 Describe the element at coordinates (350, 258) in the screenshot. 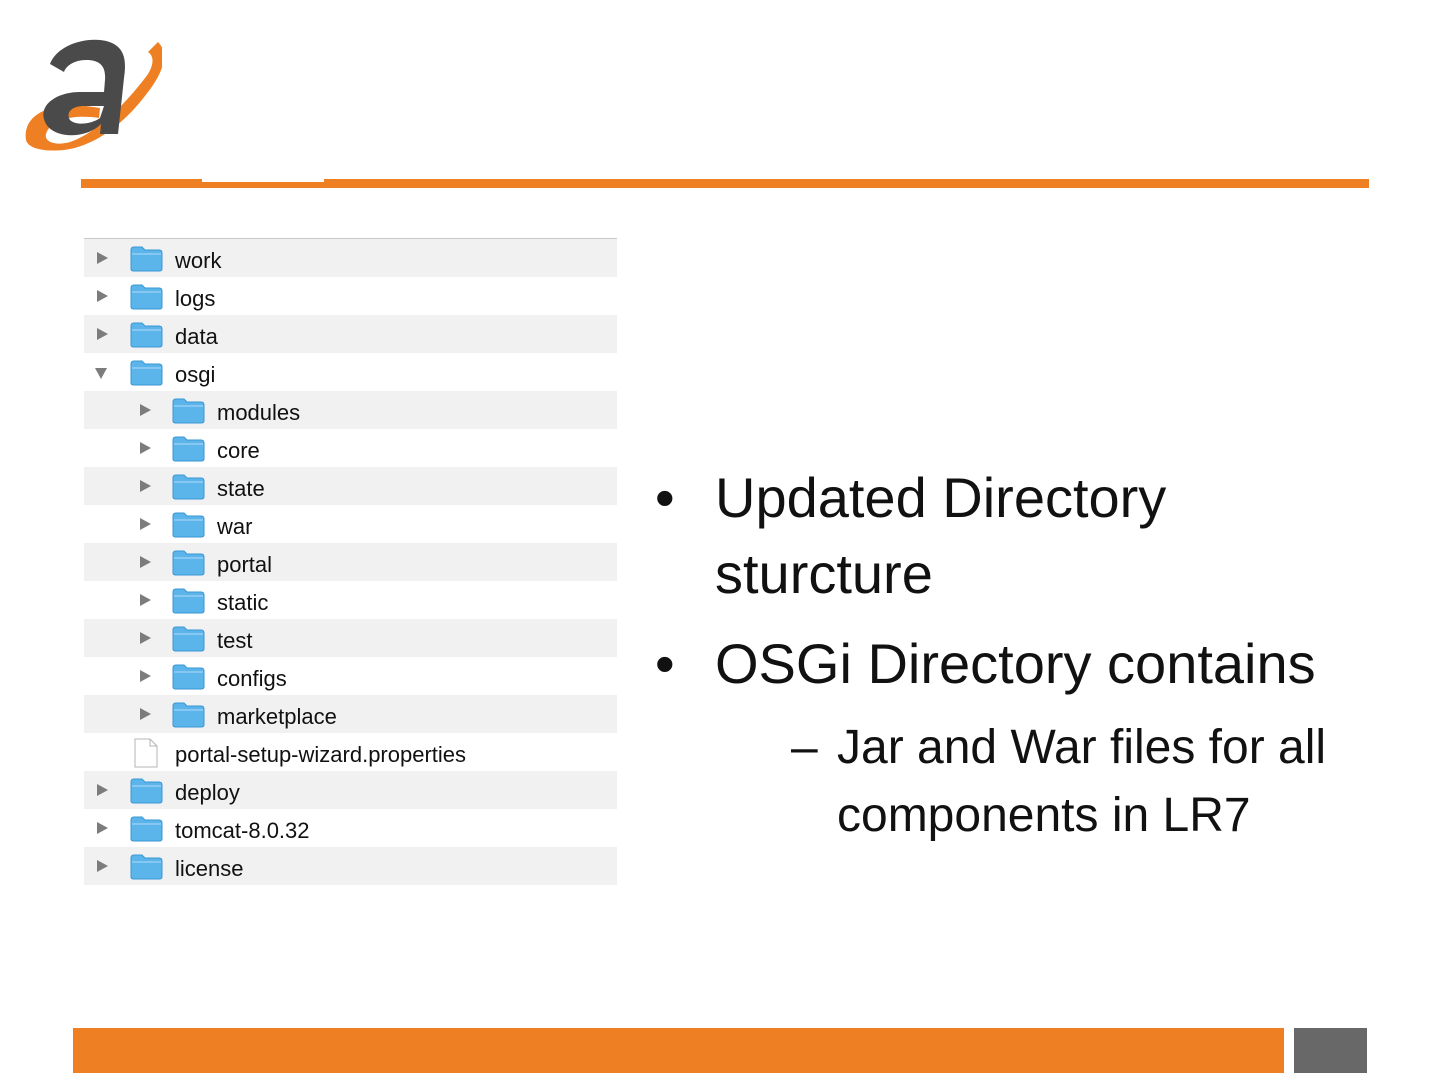

I see `tree-row-work: work` at that location.